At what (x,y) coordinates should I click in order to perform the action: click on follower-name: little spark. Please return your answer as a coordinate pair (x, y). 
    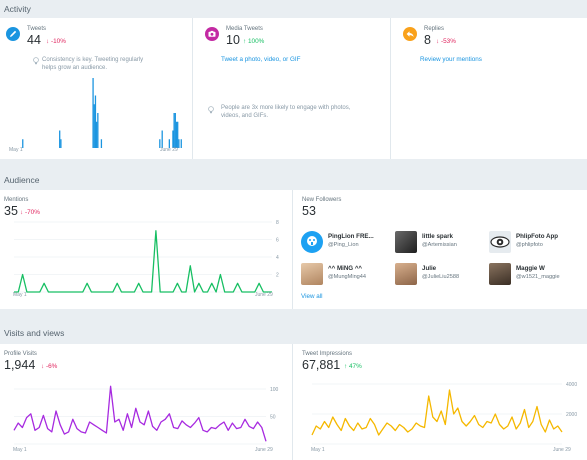
    Looking at the image, I should click on (437, 236).